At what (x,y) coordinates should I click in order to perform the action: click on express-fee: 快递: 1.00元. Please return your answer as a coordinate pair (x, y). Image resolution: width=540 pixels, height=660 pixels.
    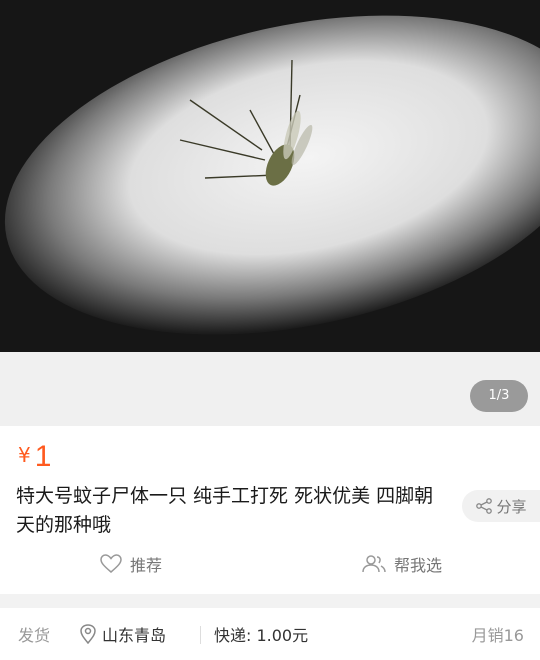
    Looking at the image, I should click on (261, 635).